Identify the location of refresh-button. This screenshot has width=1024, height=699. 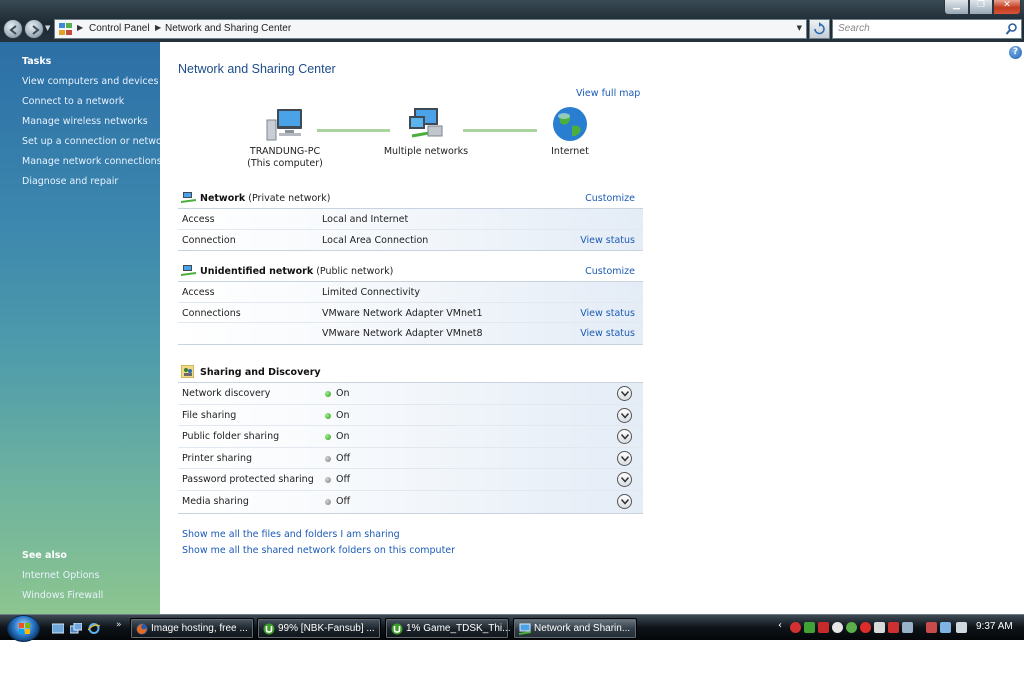
(819, 29).